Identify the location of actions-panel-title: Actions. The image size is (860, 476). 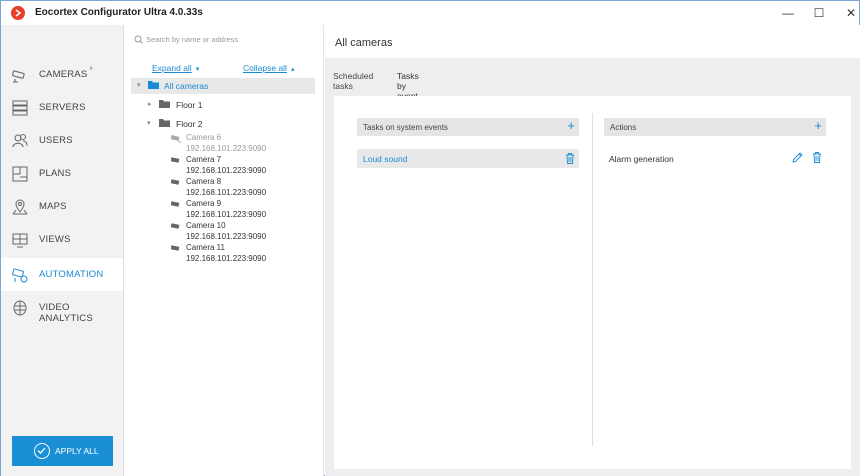
(623, 127).